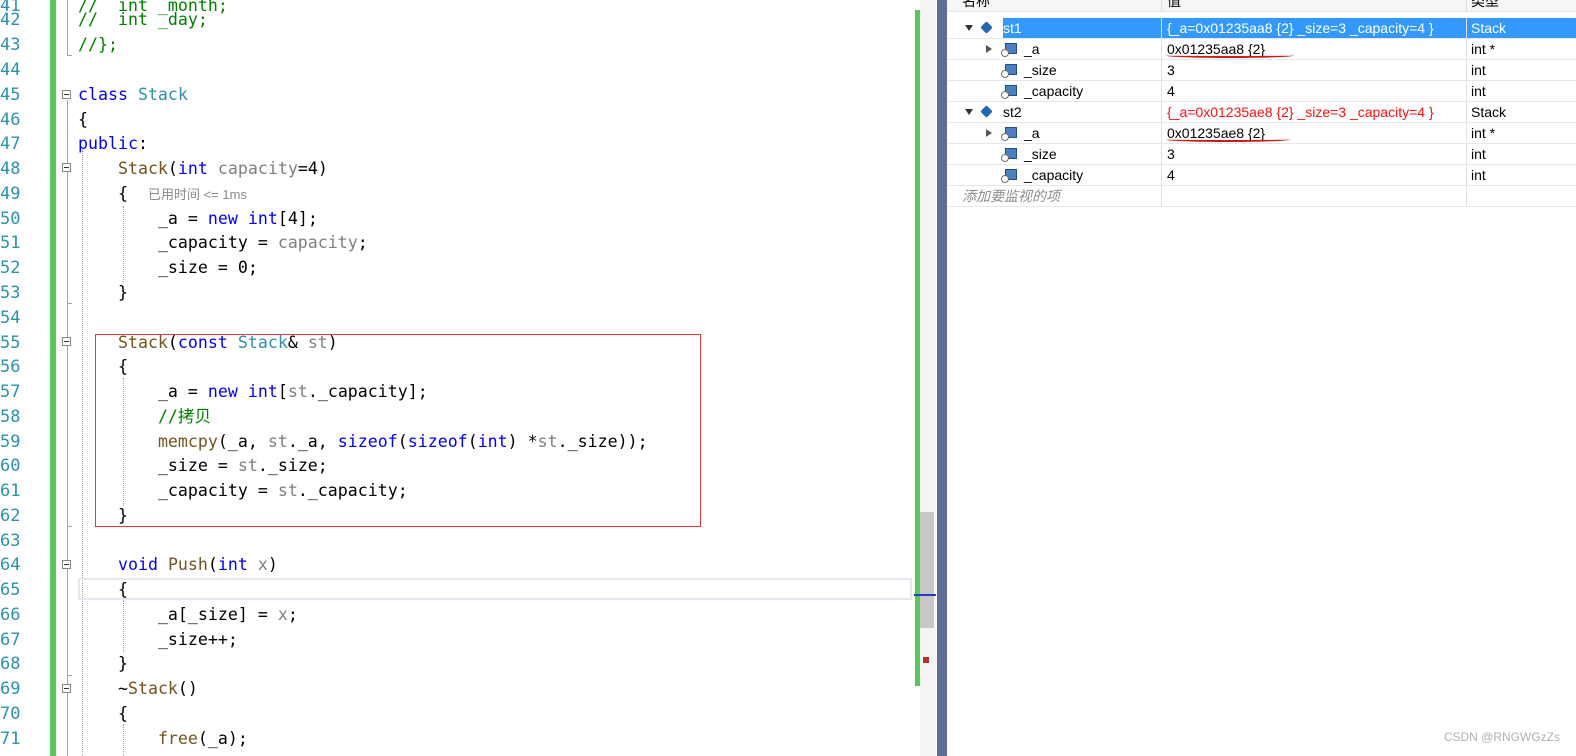 The height and width of the screenshot is (756, 1576). I want to click on annotation-underline, so click(1228, 139).